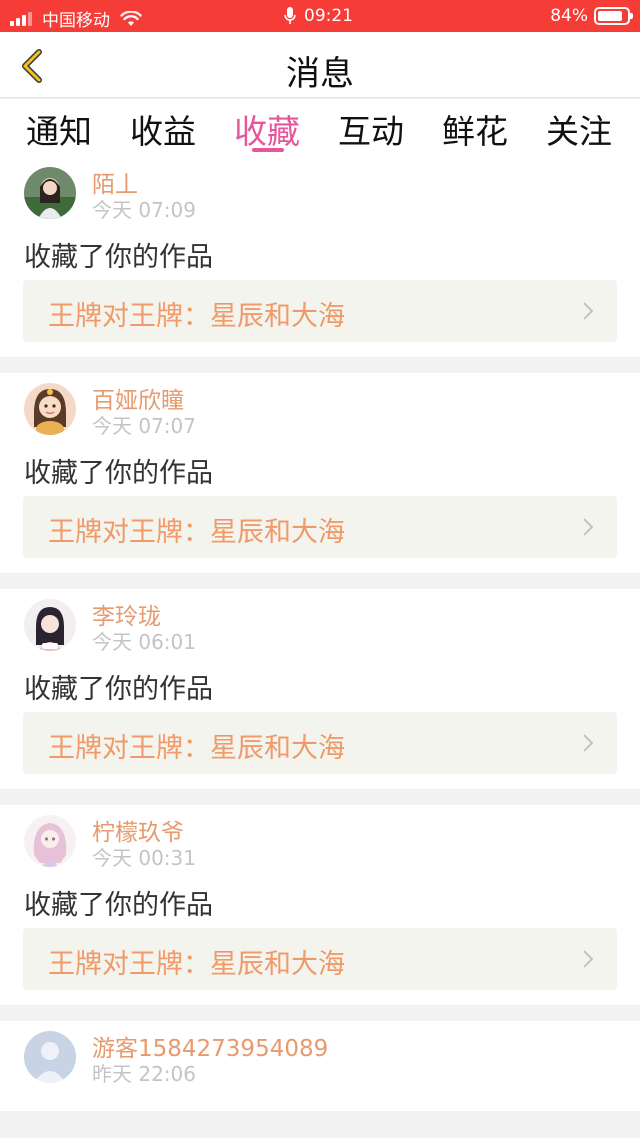  I want to click on timestamp: 今天 00:31, so click(144, 858).